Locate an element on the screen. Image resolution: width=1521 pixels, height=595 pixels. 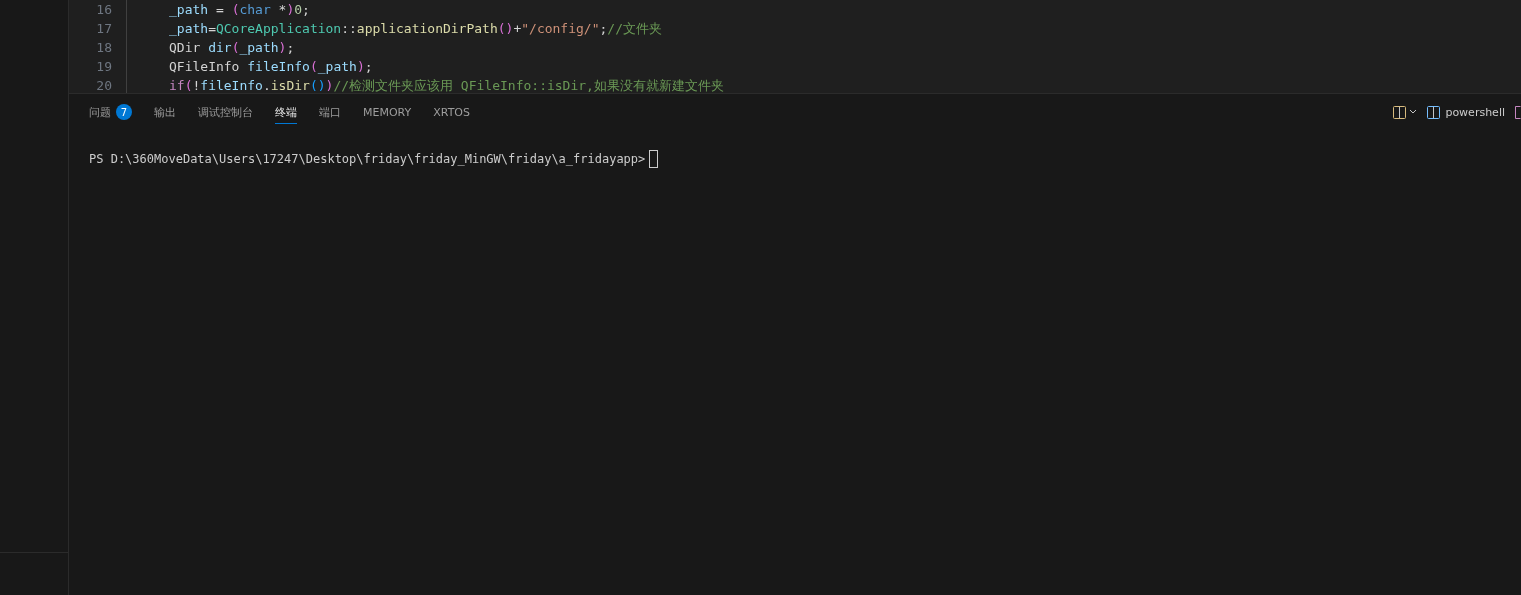
terminal-selector: powershell is located at coordinates (1466, 112).